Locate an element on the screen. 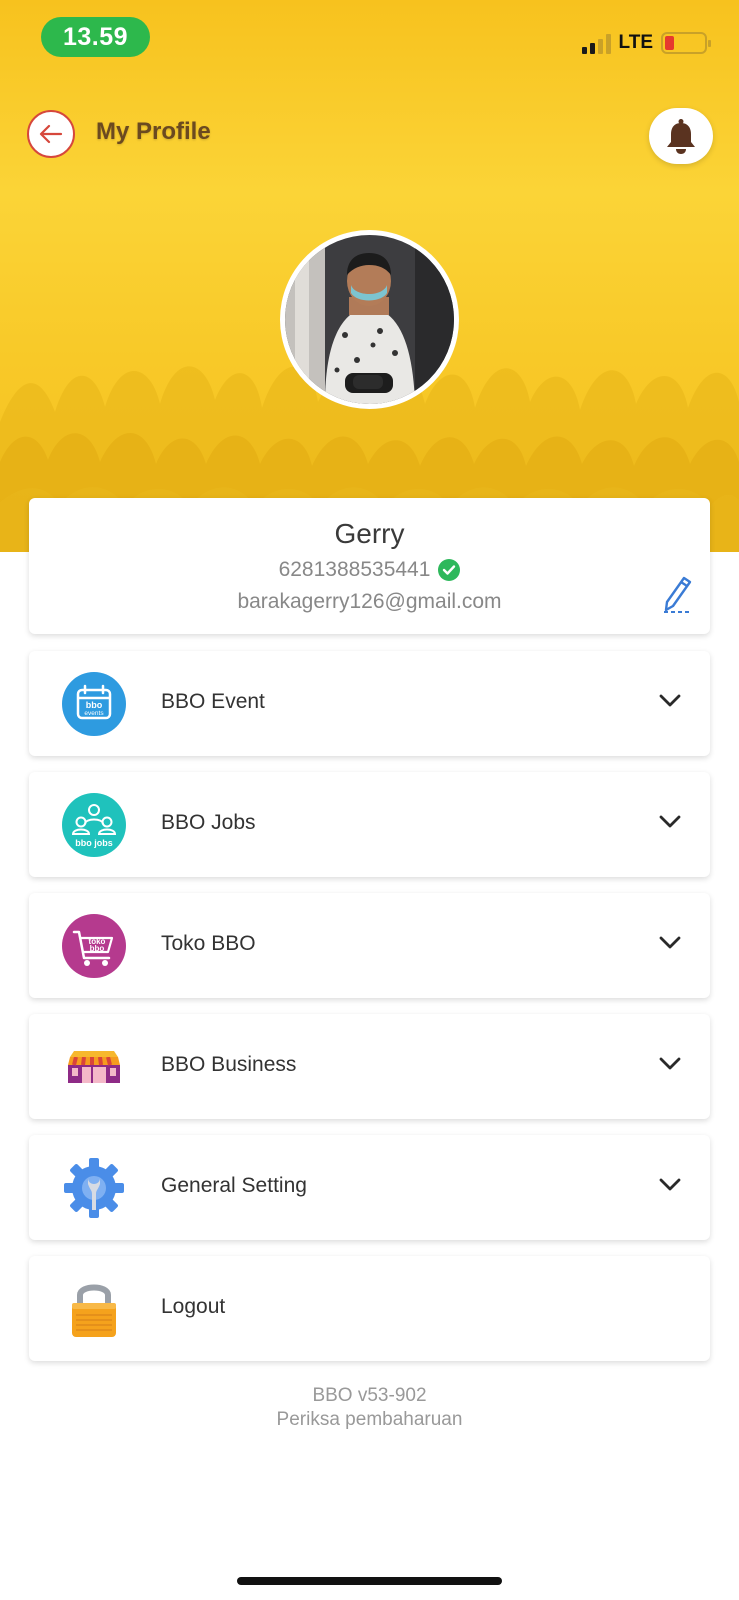 The image size is (739, 1600). app-version: BBO v53-902 is located at coordinates (369, 1395).